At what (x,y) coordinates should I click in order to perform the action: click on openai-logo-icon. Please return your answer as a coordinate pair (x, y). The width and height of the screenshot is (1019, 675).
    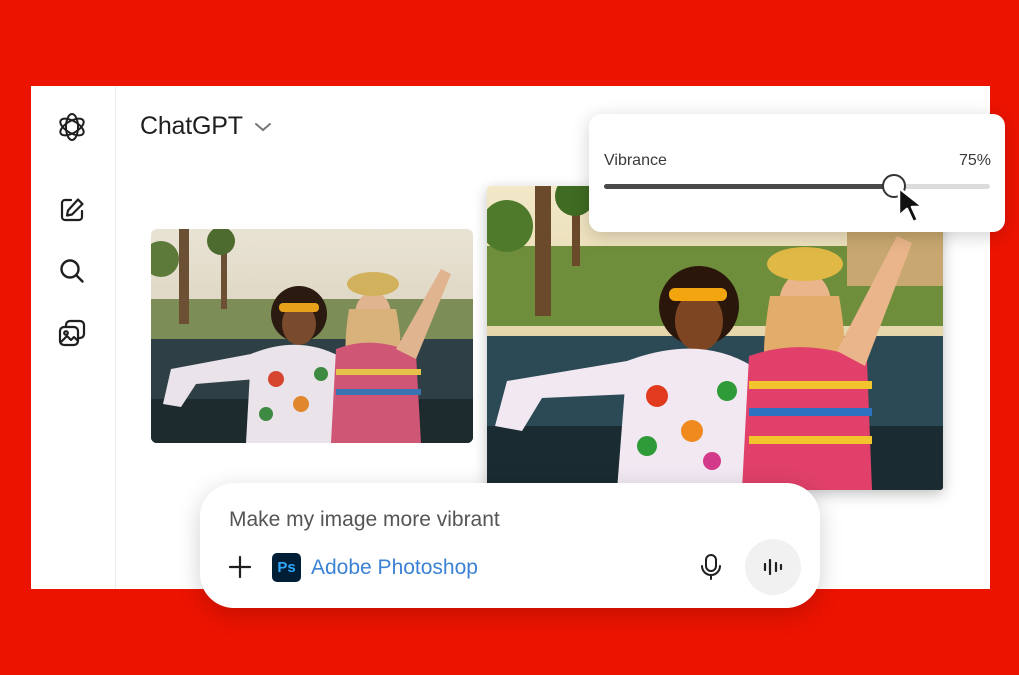
    Looking at the image, I should click on (72, 127).